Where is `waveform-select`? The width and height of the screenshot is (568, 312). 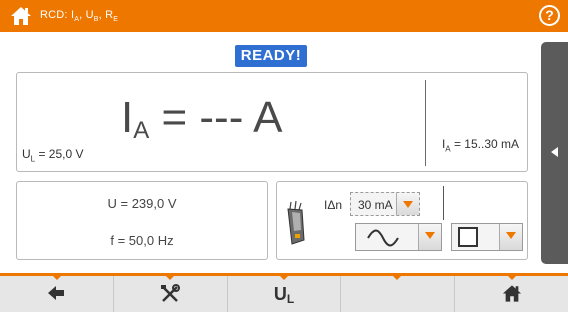 waveform-select is located at coordinates (398, 237).